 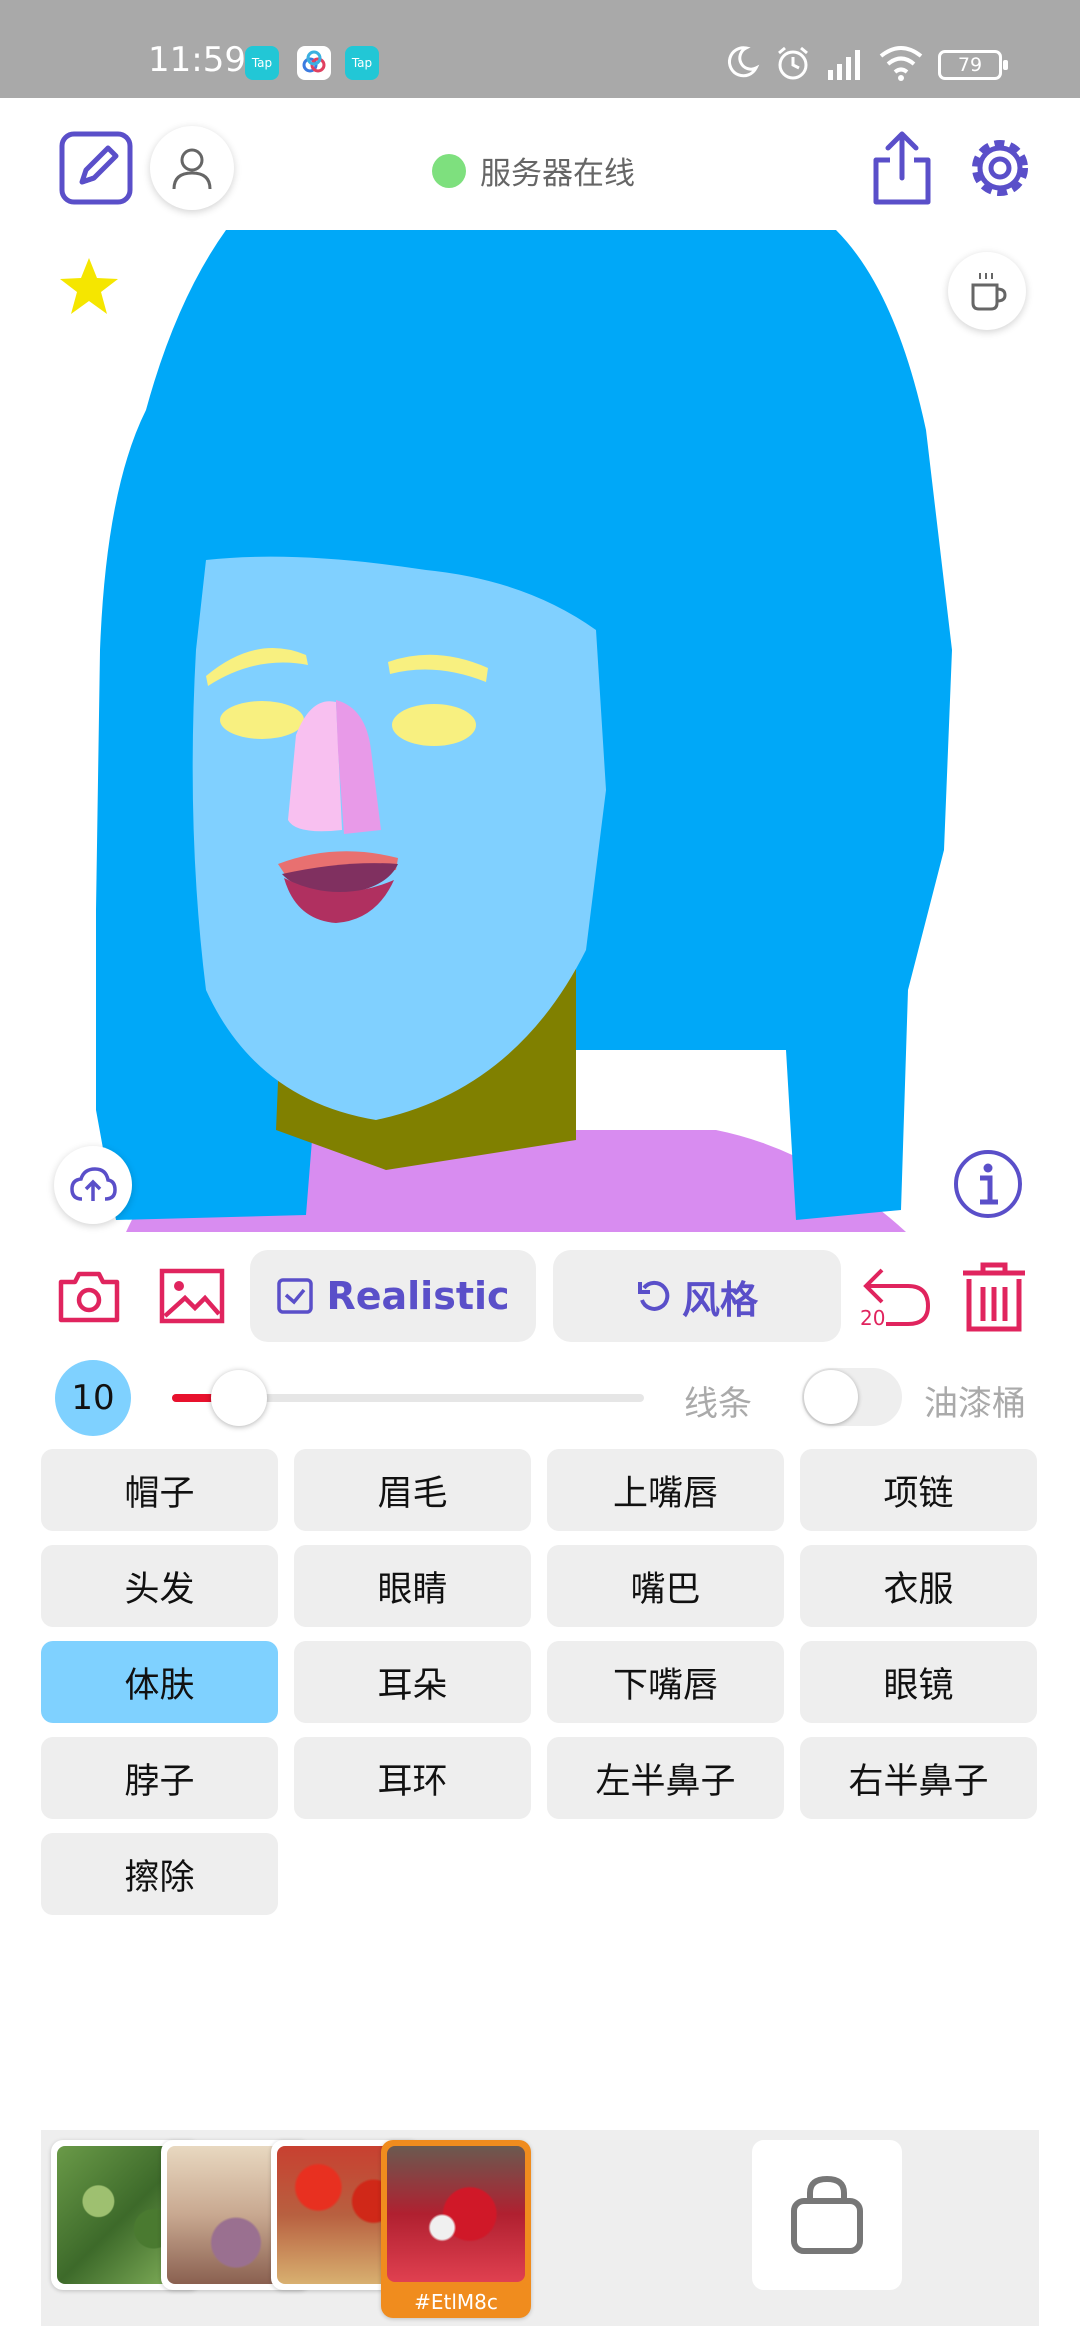 I want to click on gear-icon, so click(x=1000, y=168).